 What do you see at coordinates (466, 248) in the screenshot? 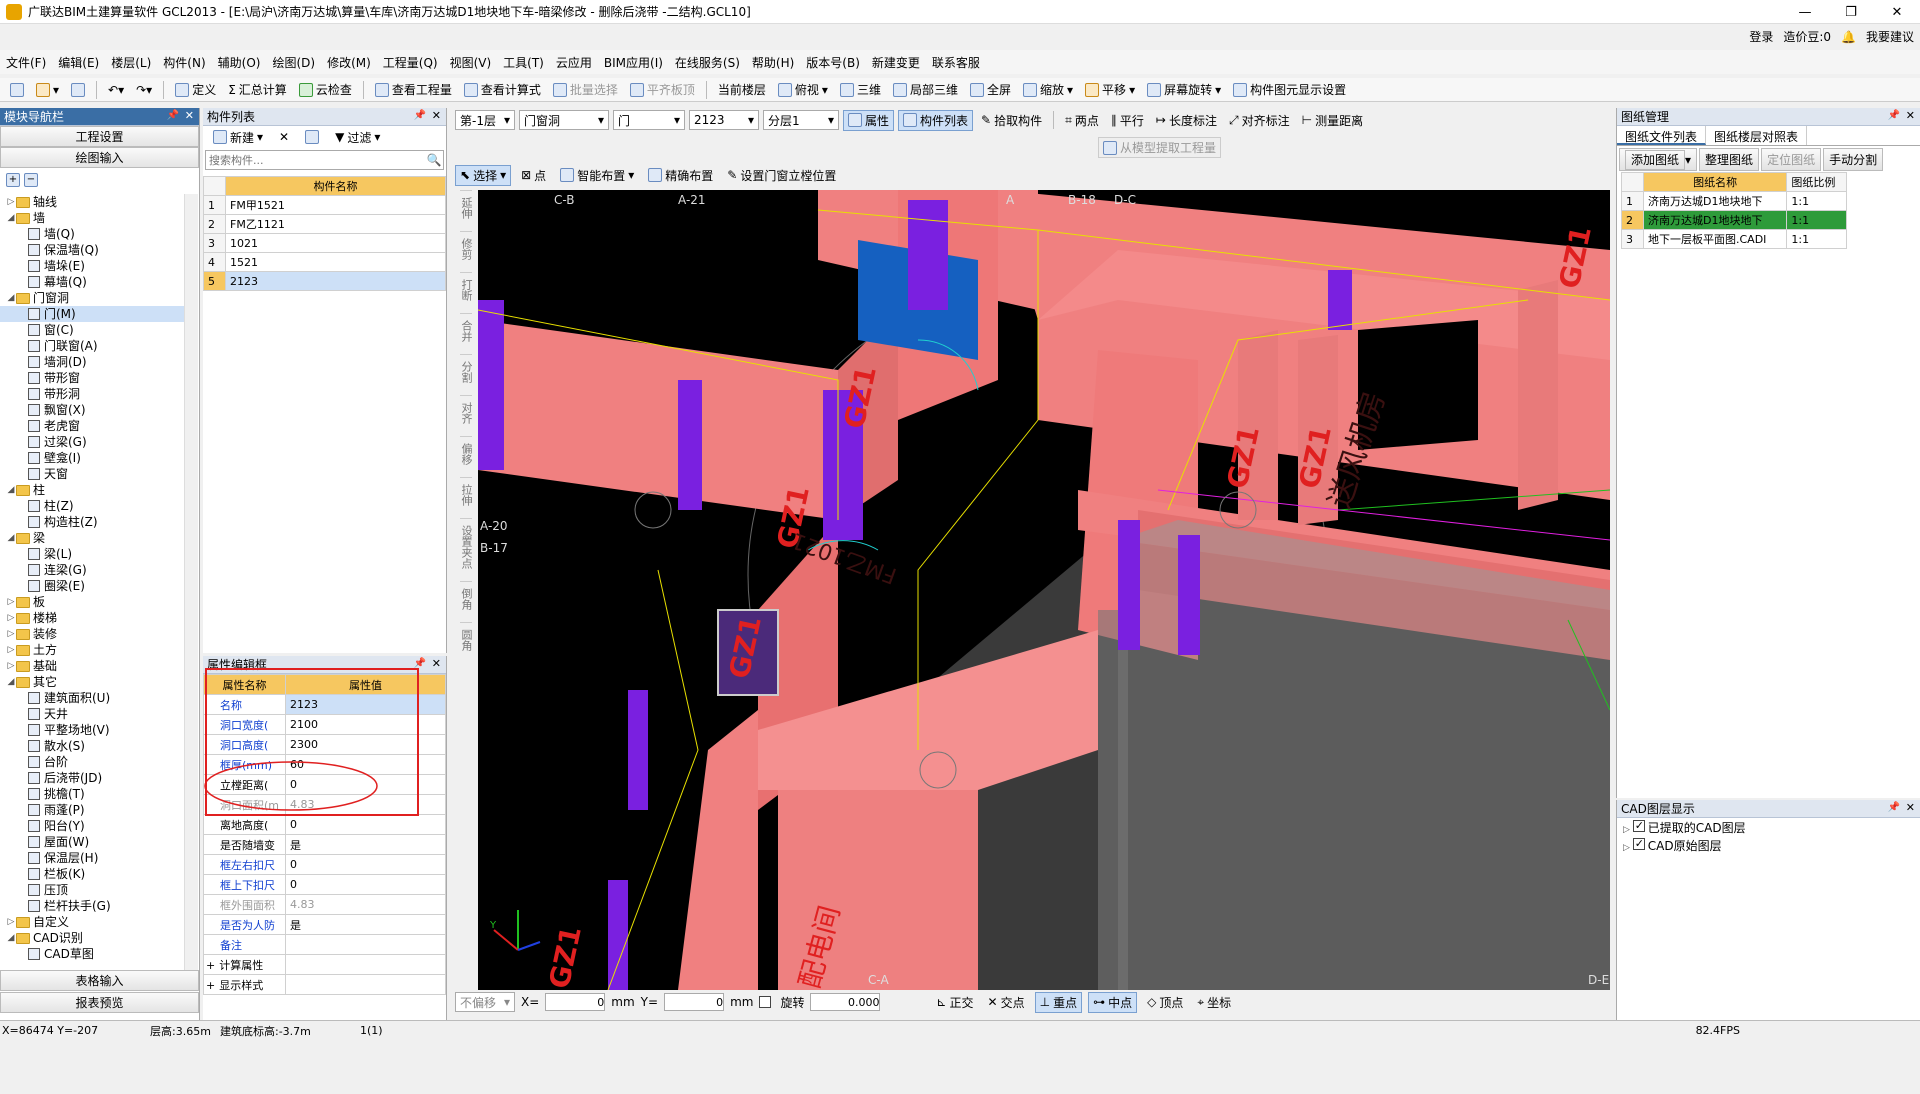
I see `edit-tool-button: 修剪` at bounding box center [466, 248].